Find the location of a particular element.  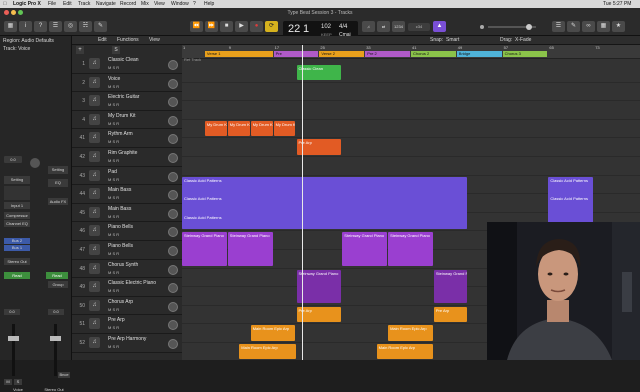

track-header: 44 ♫ Main Bass M S R is located at coordinates (127, 194).